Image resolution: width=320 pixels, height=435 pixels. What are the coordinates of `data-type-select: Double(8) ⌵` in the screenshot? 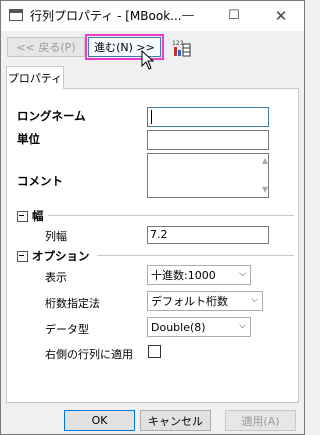 It's located at (199, 327).